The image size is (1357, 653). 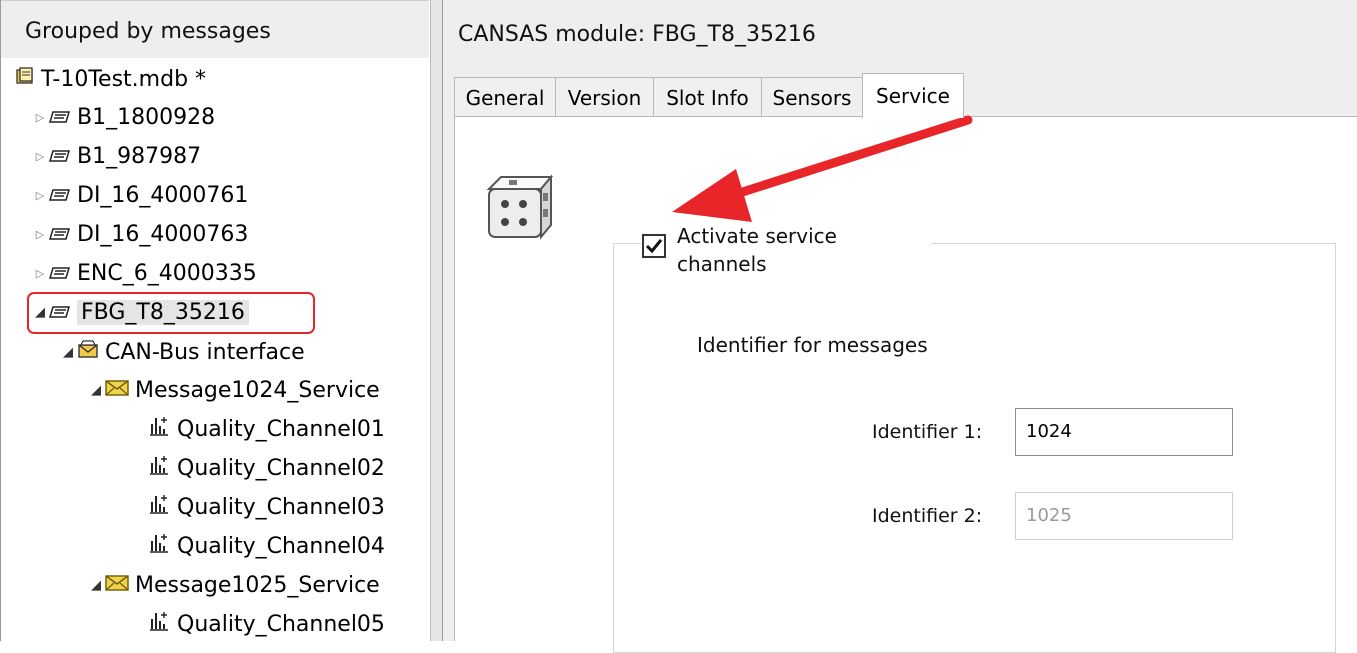 I want to click on tree-item-label: Message1024_Service, so click(x=257, y=390).